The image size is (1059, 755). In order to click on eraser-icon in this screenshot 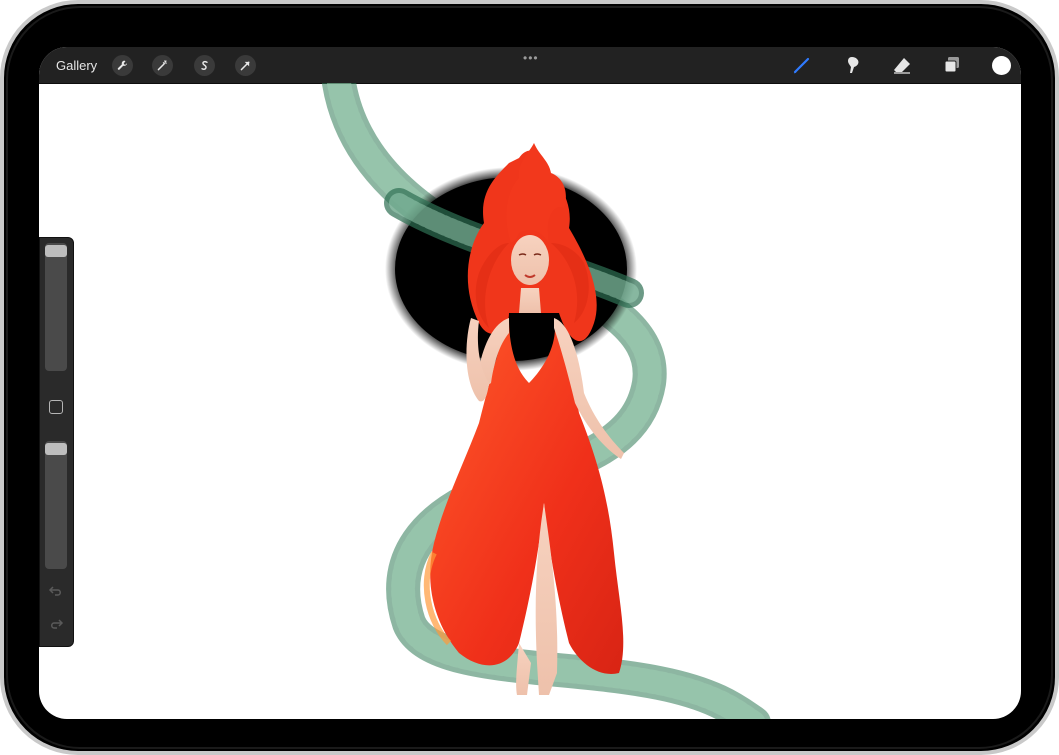, I will do `click(902, 66)`.